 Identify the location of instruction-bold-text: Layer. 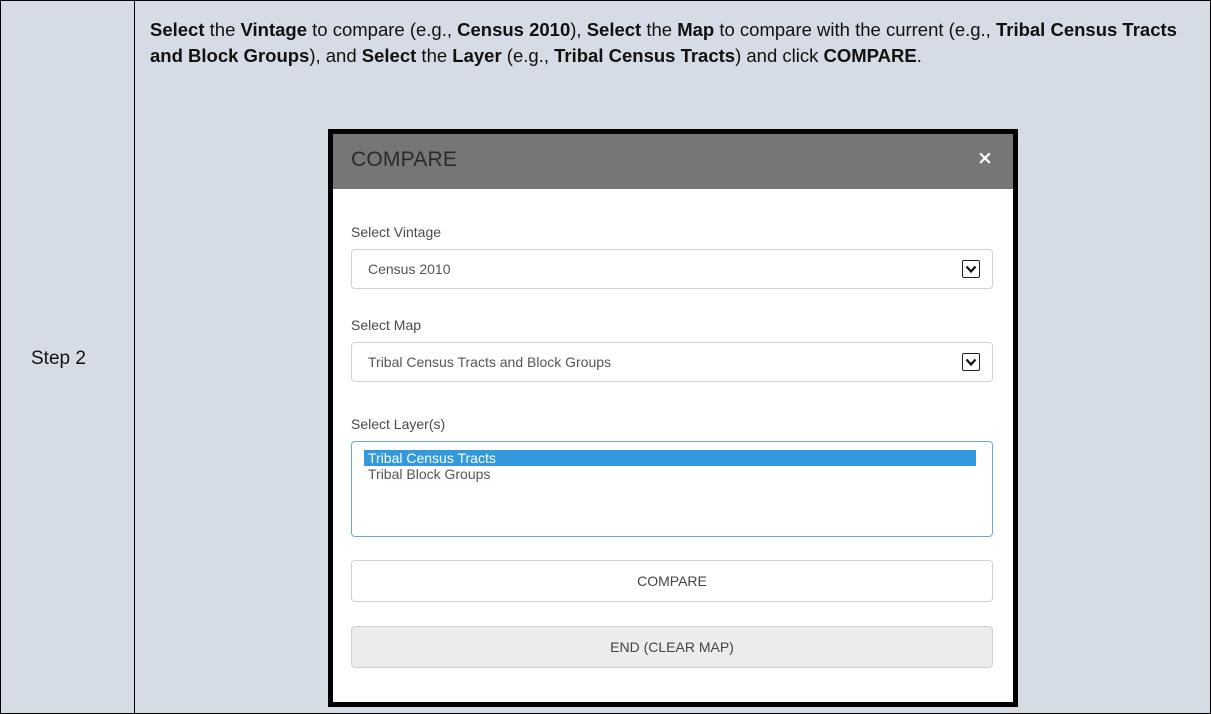
(477, 55).